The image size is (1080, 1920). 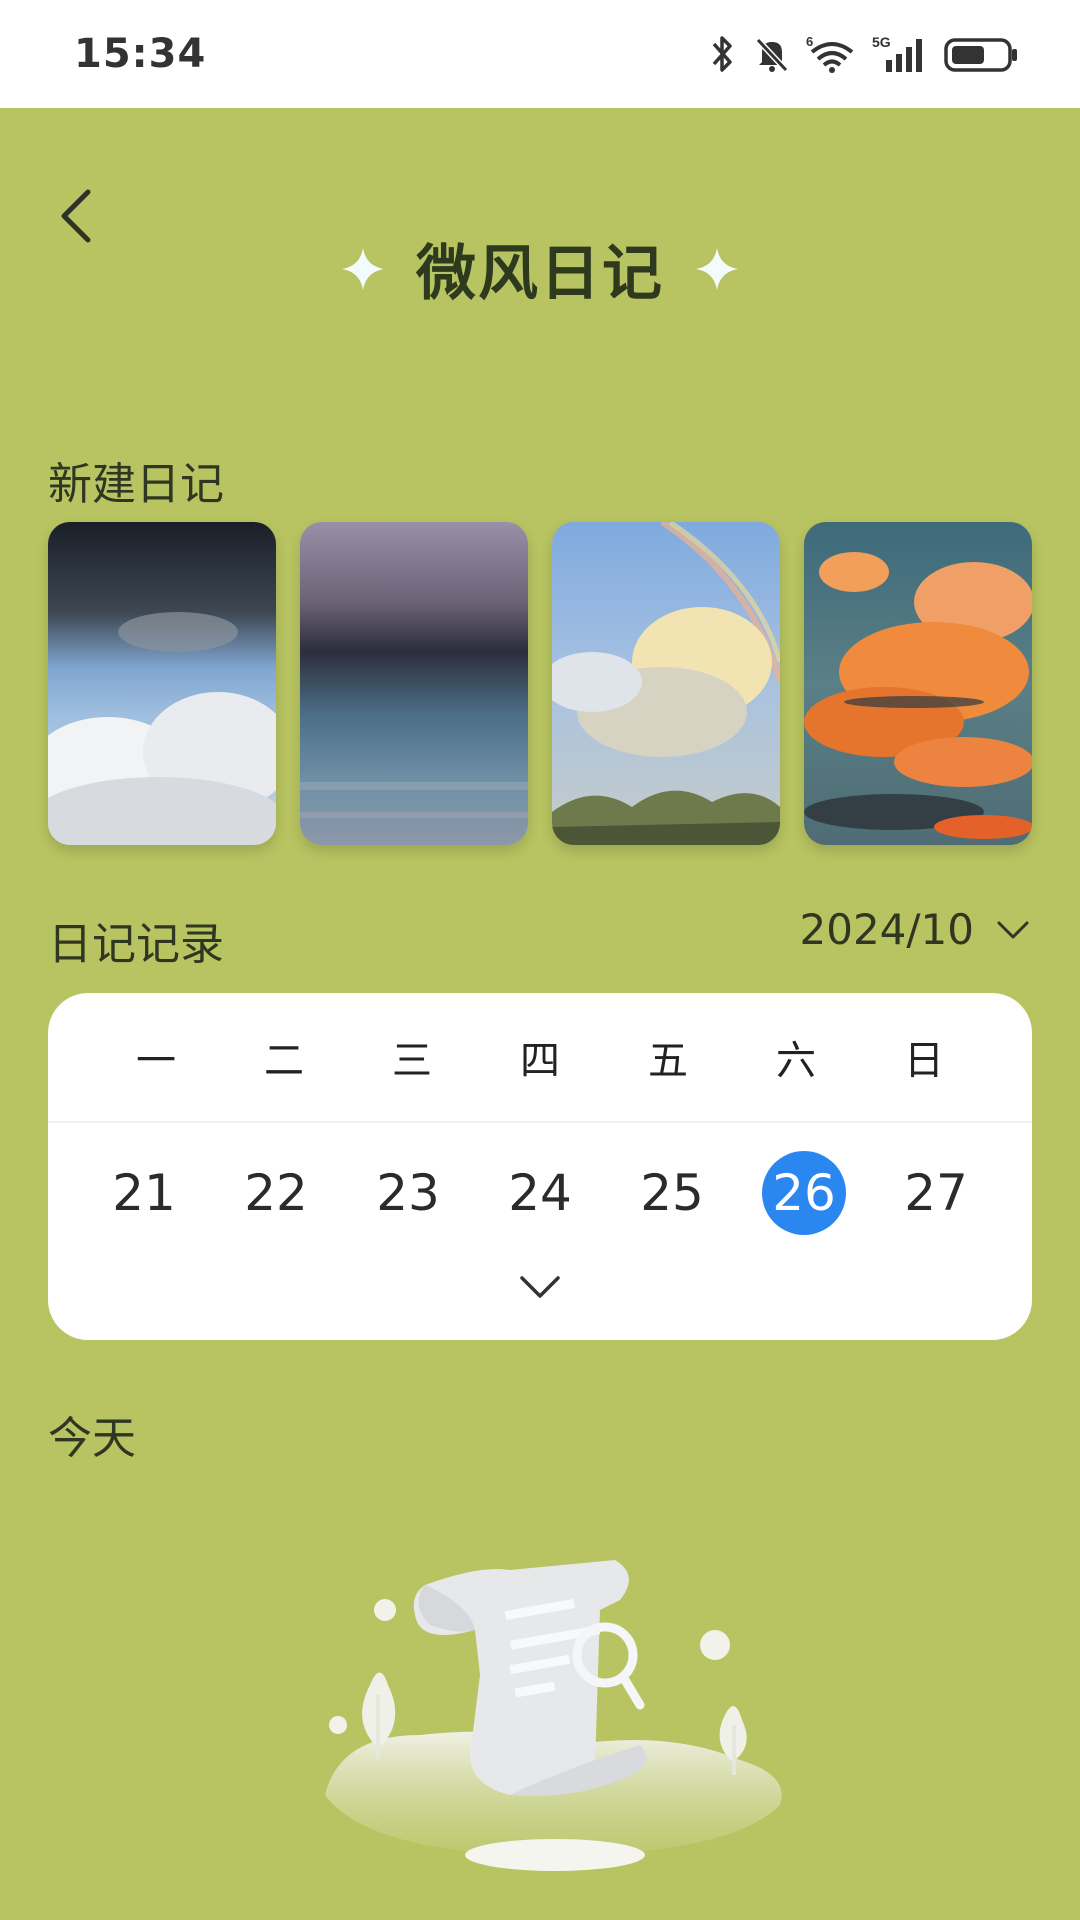 I want to click on calendar-day: 24, so click(x=540, y=1193).